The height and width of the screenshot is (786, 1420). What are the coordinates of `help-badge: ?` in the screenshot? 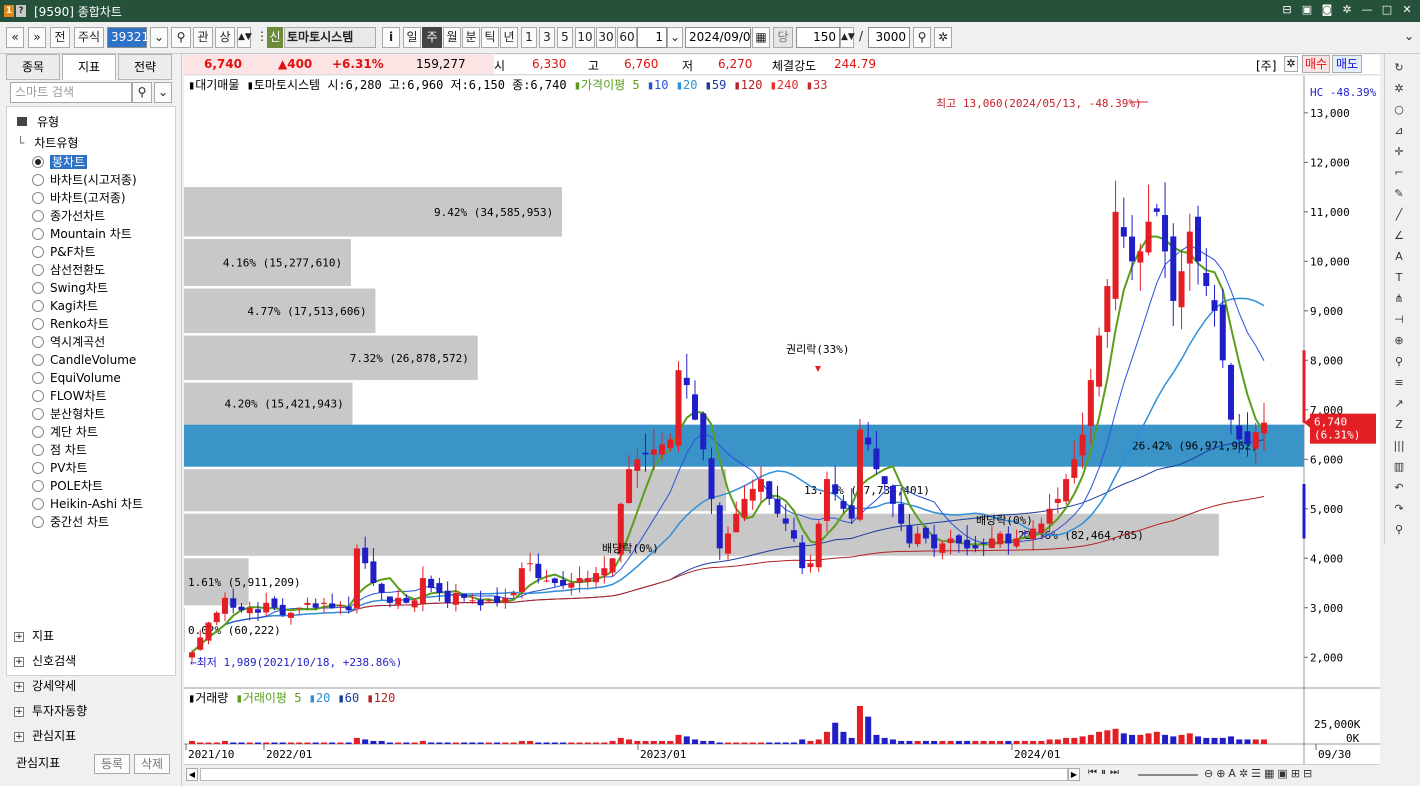 It's located at (21, 11).